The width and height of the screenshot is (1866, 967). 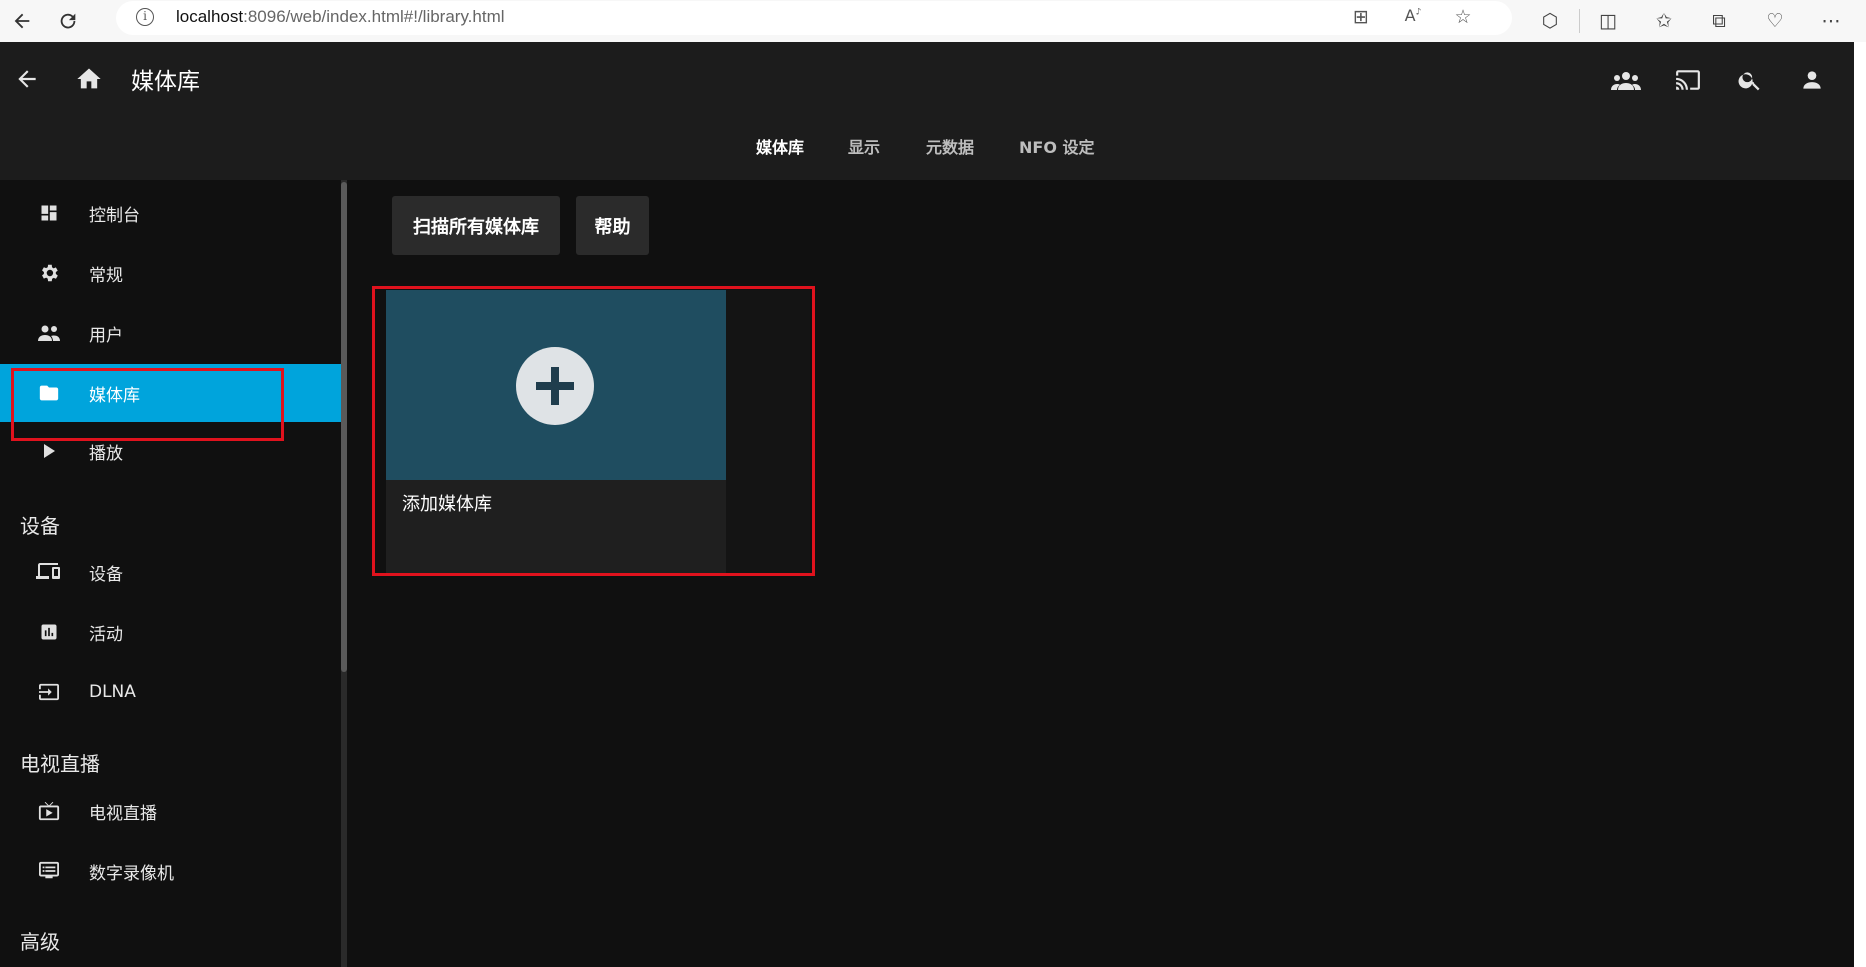 I want to click on sidebar-item-livetv: 电视直播, so click(x=170, y=811).